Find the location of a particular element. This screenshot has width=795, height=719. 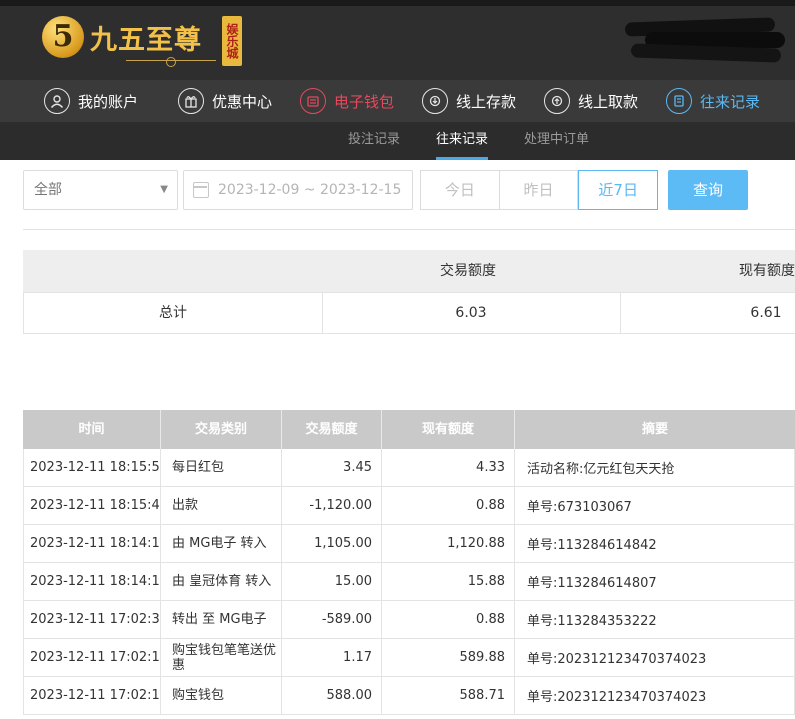

deposit-icon is located at coordinates (435, 101).